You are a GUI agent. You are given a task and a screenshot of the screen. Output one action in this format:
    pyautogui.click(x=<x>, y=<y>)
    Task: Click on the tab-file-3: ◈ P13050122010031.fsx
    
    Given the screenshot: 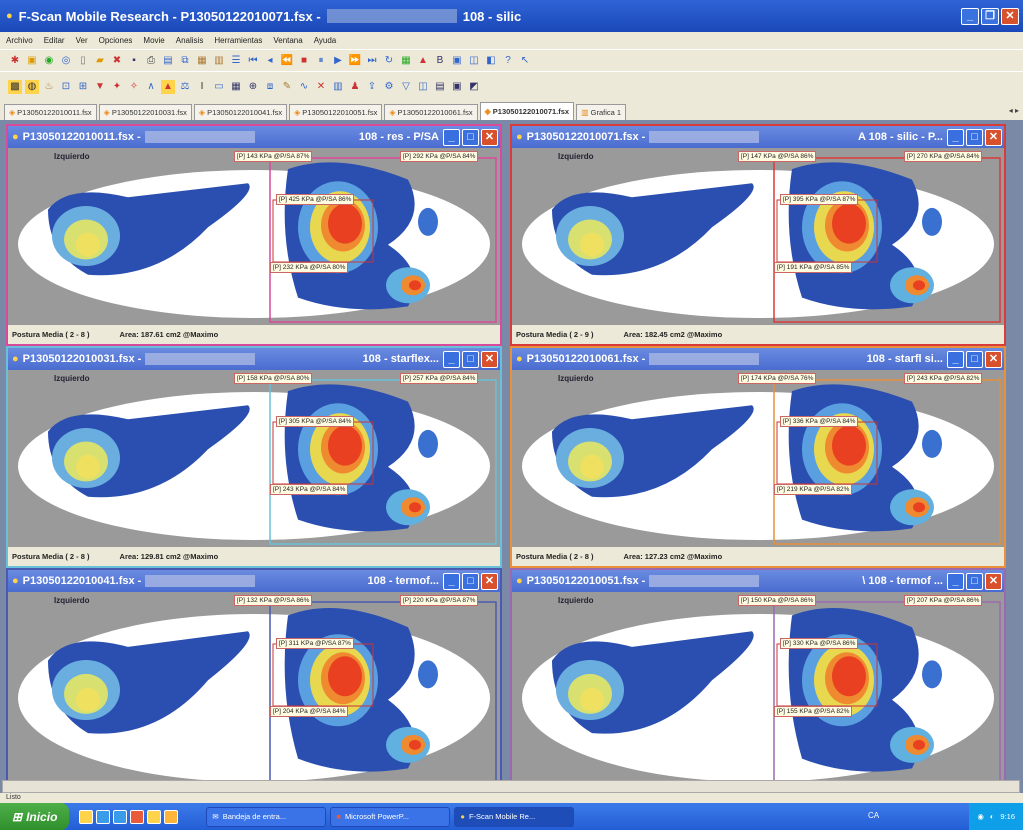 What is the action you would take?
    pyautogui.click(x=145, y=112)
    